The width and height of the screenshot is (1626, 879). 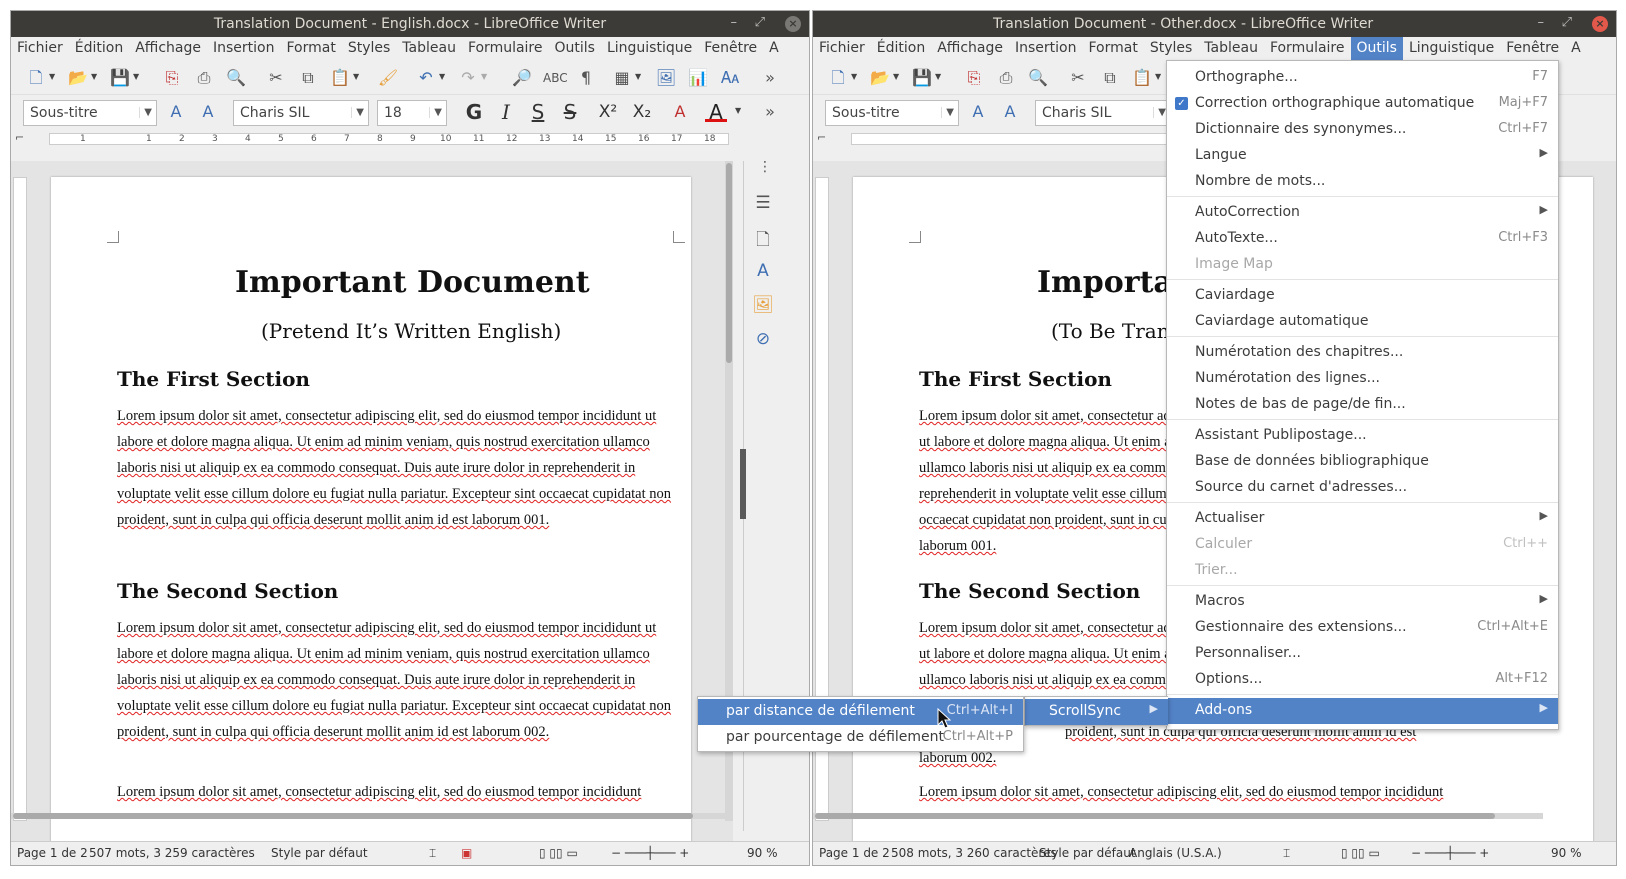 What do you see at coordinates (974, 853) in the screenshot?
I see `word-count: 508 mots, 3 260 caractères` at bounding box center [974, 853].